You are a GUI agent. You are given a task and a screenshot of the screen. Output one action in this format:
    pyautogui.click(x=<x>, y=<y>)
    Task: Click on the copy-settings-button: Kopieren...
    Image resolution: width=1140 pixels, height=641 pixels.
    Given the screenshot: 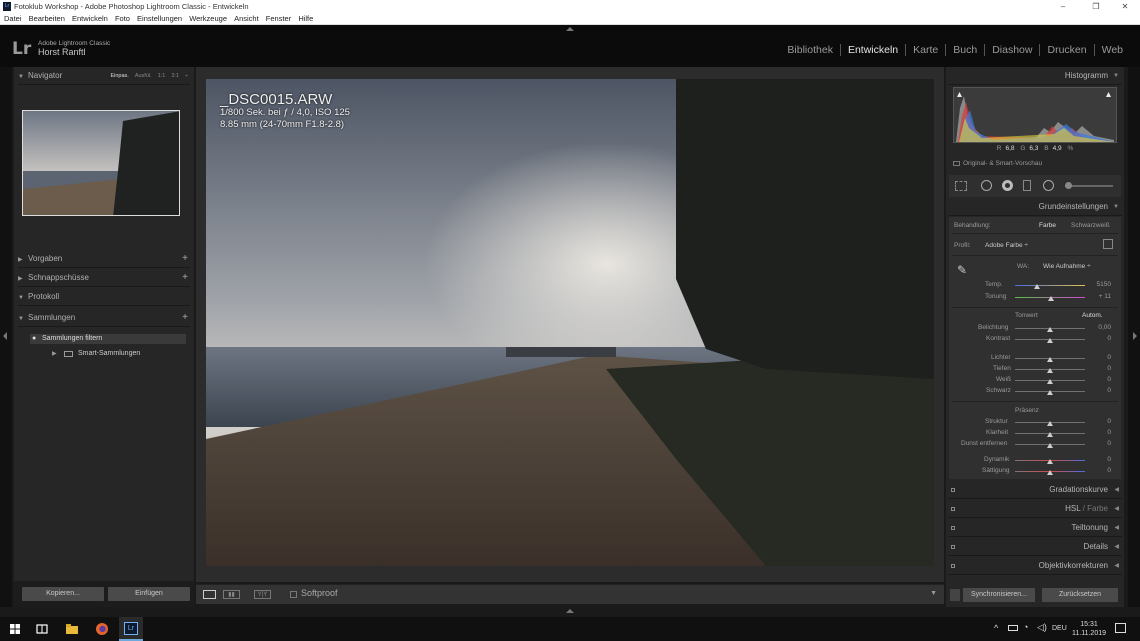 What is the action you would take?
    pyautogui.click(x=63, y=594)
    